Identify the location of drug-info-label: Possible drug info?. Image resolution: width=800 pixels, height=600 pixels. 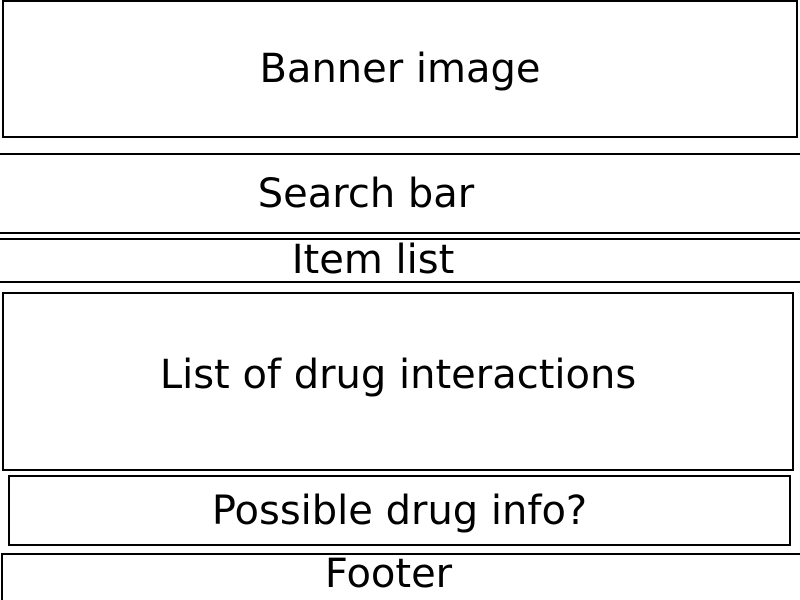
(399, 510).